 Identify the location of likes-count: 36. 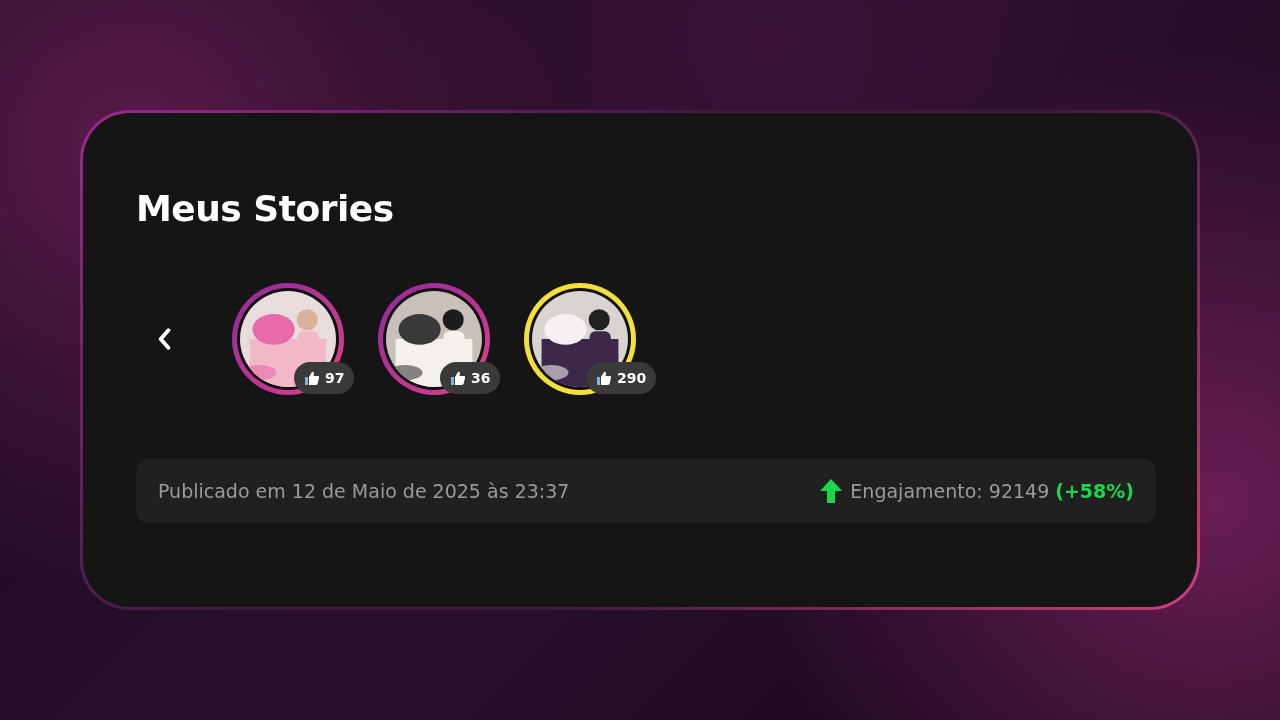
(481, 378).